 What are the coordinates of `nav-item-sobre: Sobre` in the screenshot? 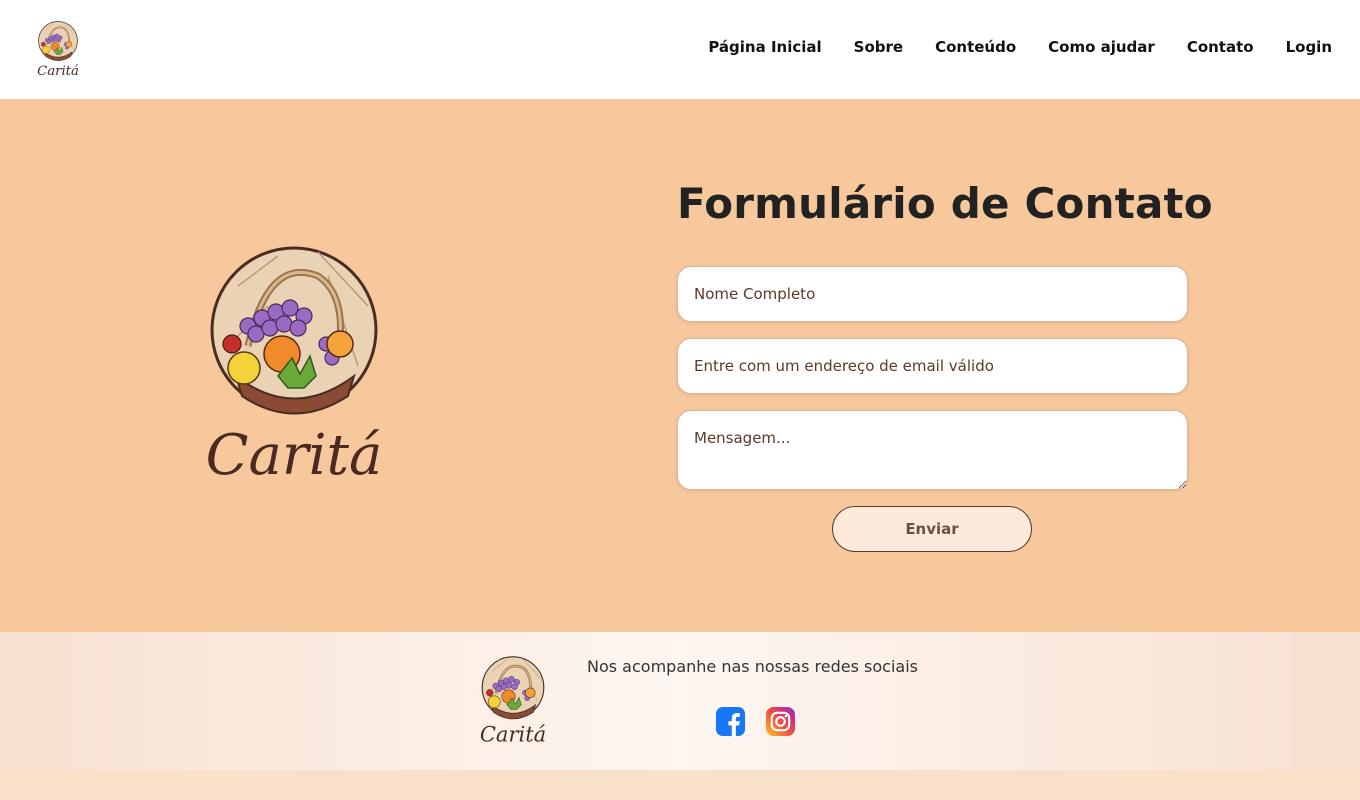 It's located at (878, 47).